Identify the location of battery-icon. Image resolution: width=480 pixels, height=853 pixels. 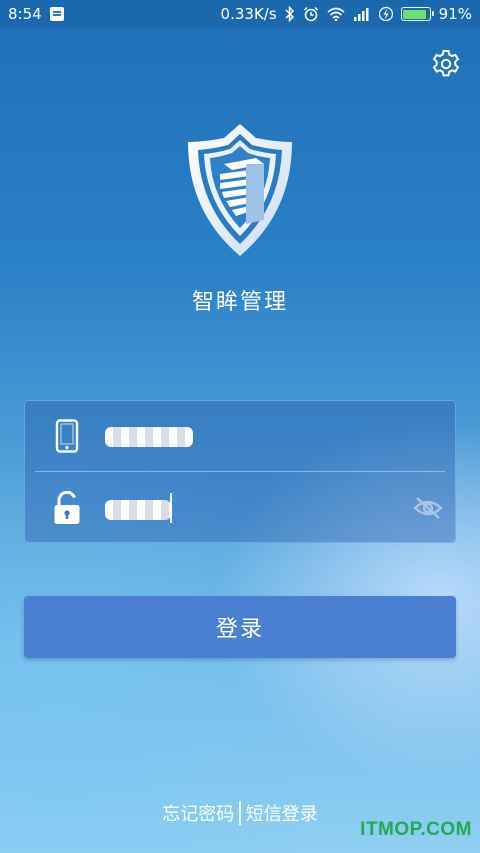
(417, 14).